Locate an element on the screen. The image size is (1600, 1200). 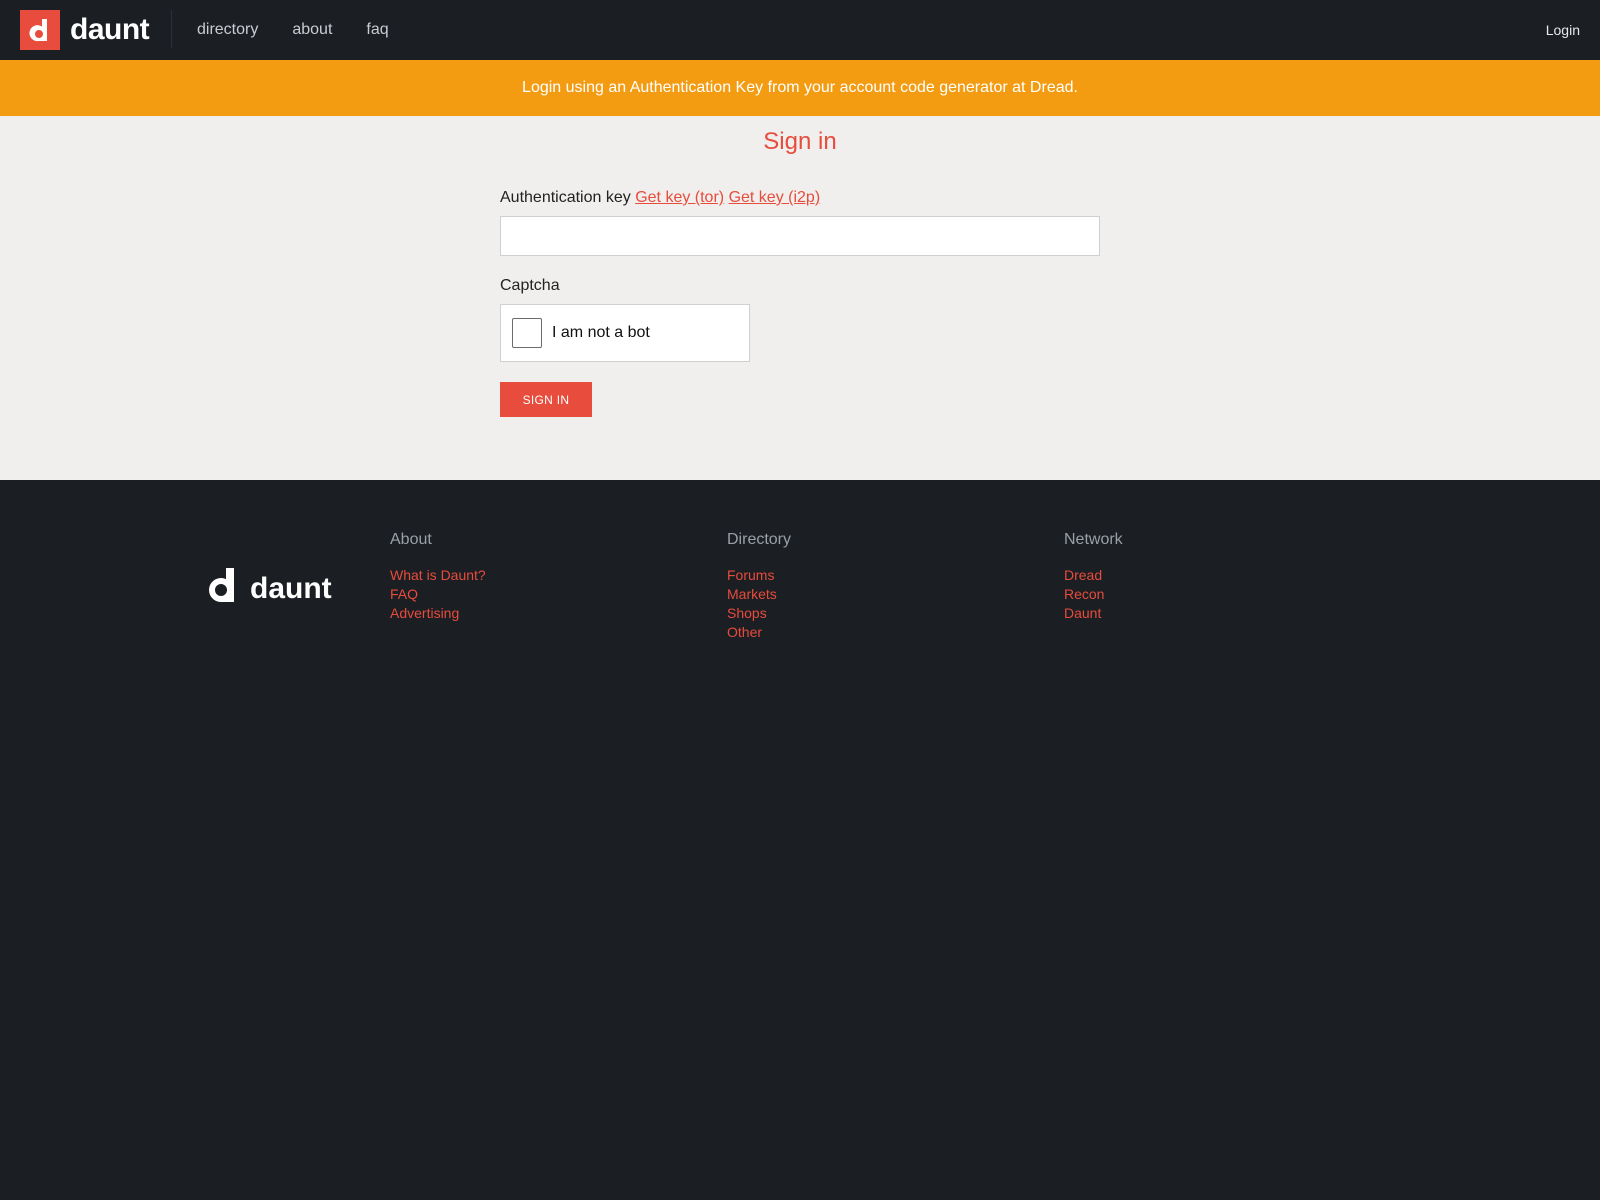
footer-brand-name: daunt is located at coordinates (291, 588).